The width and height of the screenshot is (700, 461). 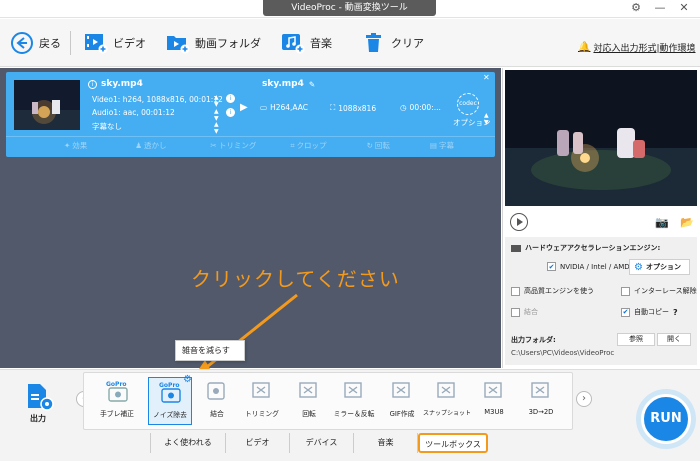 What do you see at coordinates (306, 43) in the screenshot?
I see `add-music-button: 音楽` at bounding box center [306, 43].